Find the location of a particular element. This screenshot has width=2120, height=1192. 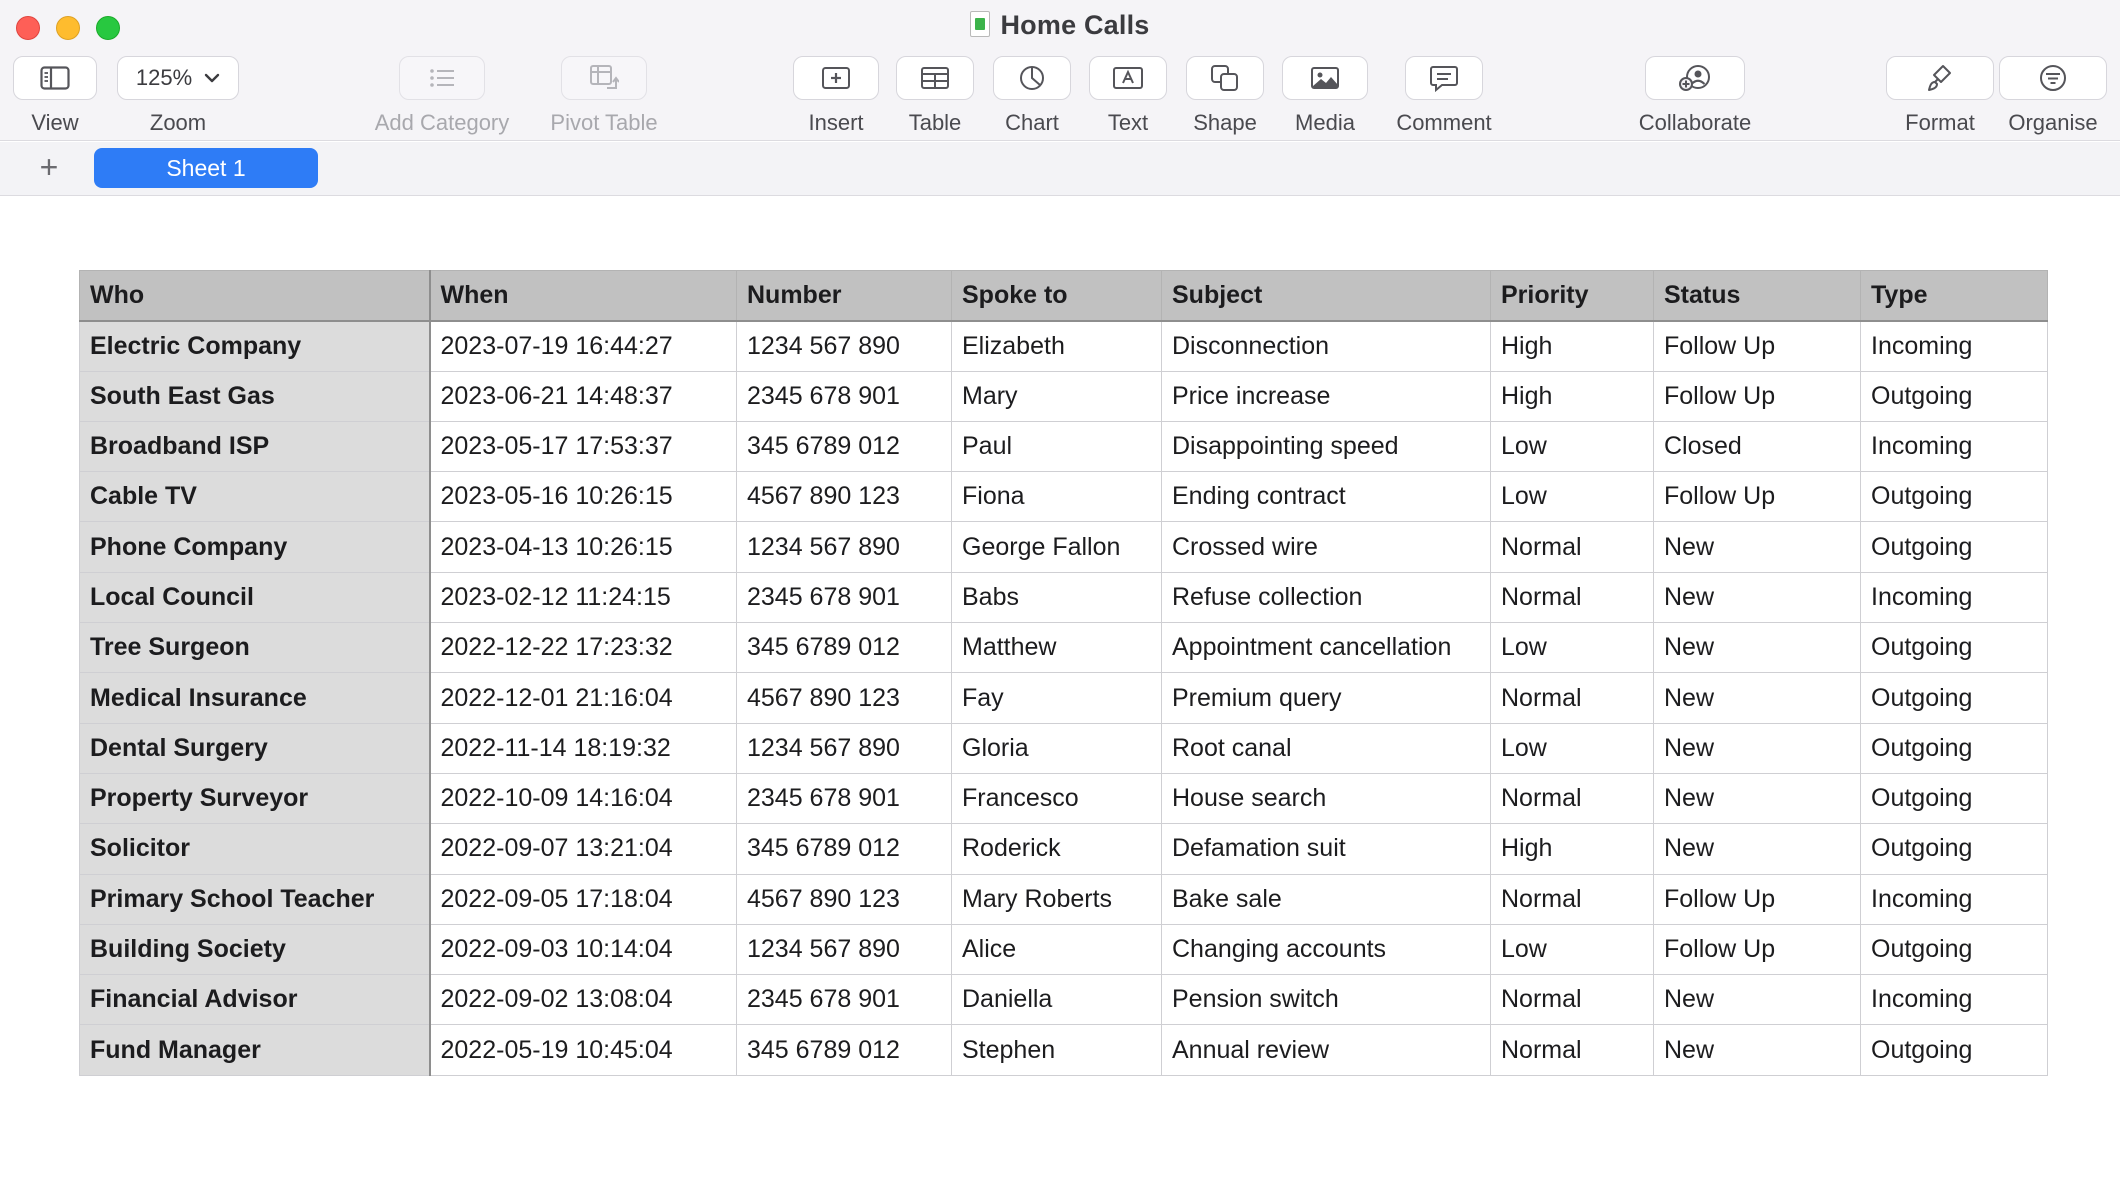

zoom-tool: 125% Zoom is located at coordinates (178, 96).